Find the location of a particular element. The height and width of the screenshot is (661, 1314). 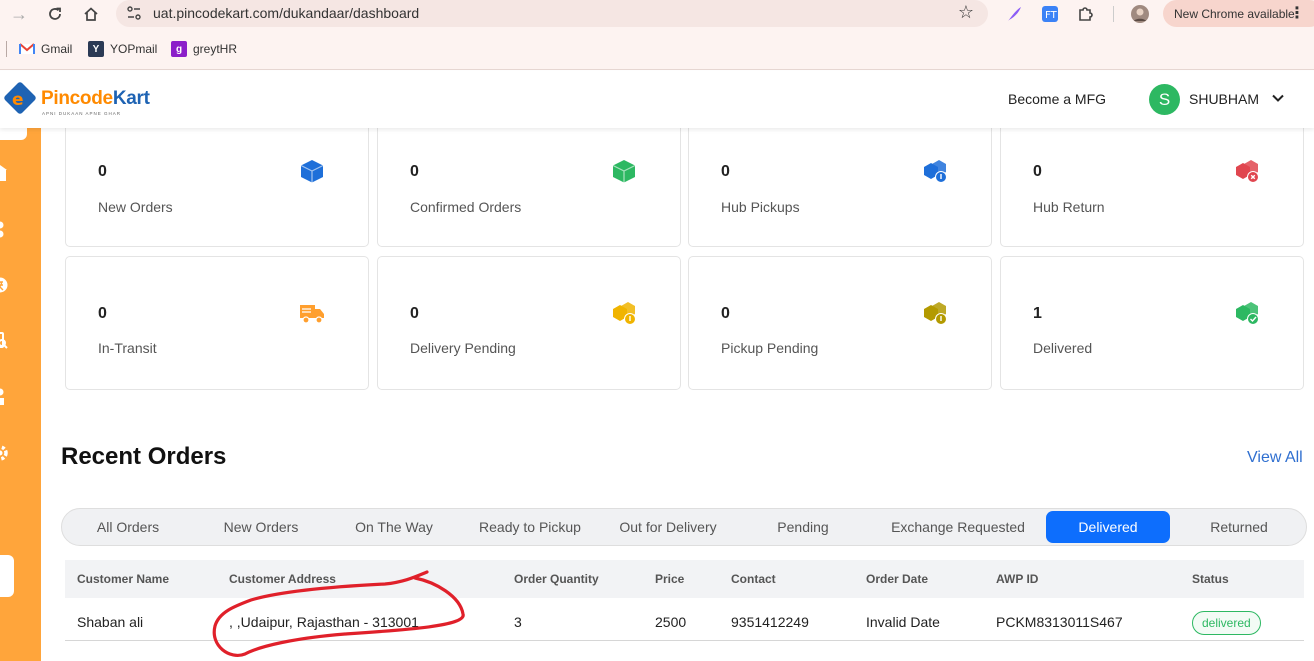

category-icon is located at coordinates (4, 397).